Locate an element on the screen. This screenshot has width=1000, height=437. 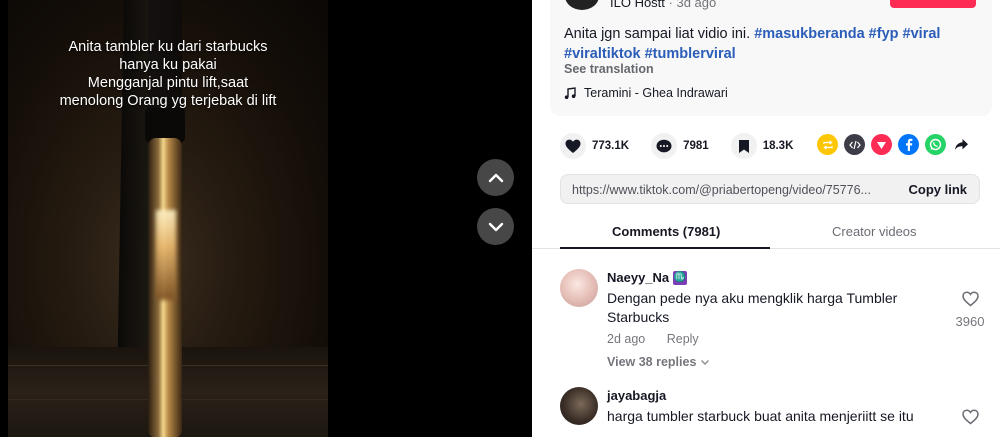
share-arrow-icon is located at coordinates (961, 144).